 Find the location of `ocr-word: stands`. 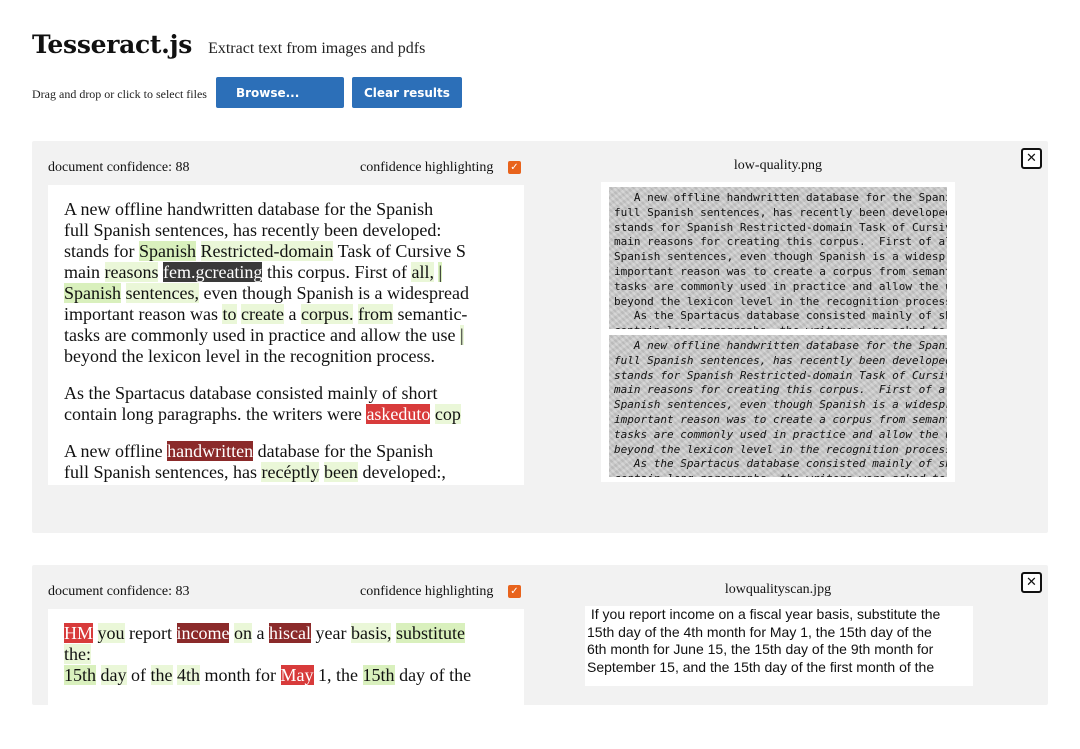

ocr-word: stands is located at coordinates (86, 251).